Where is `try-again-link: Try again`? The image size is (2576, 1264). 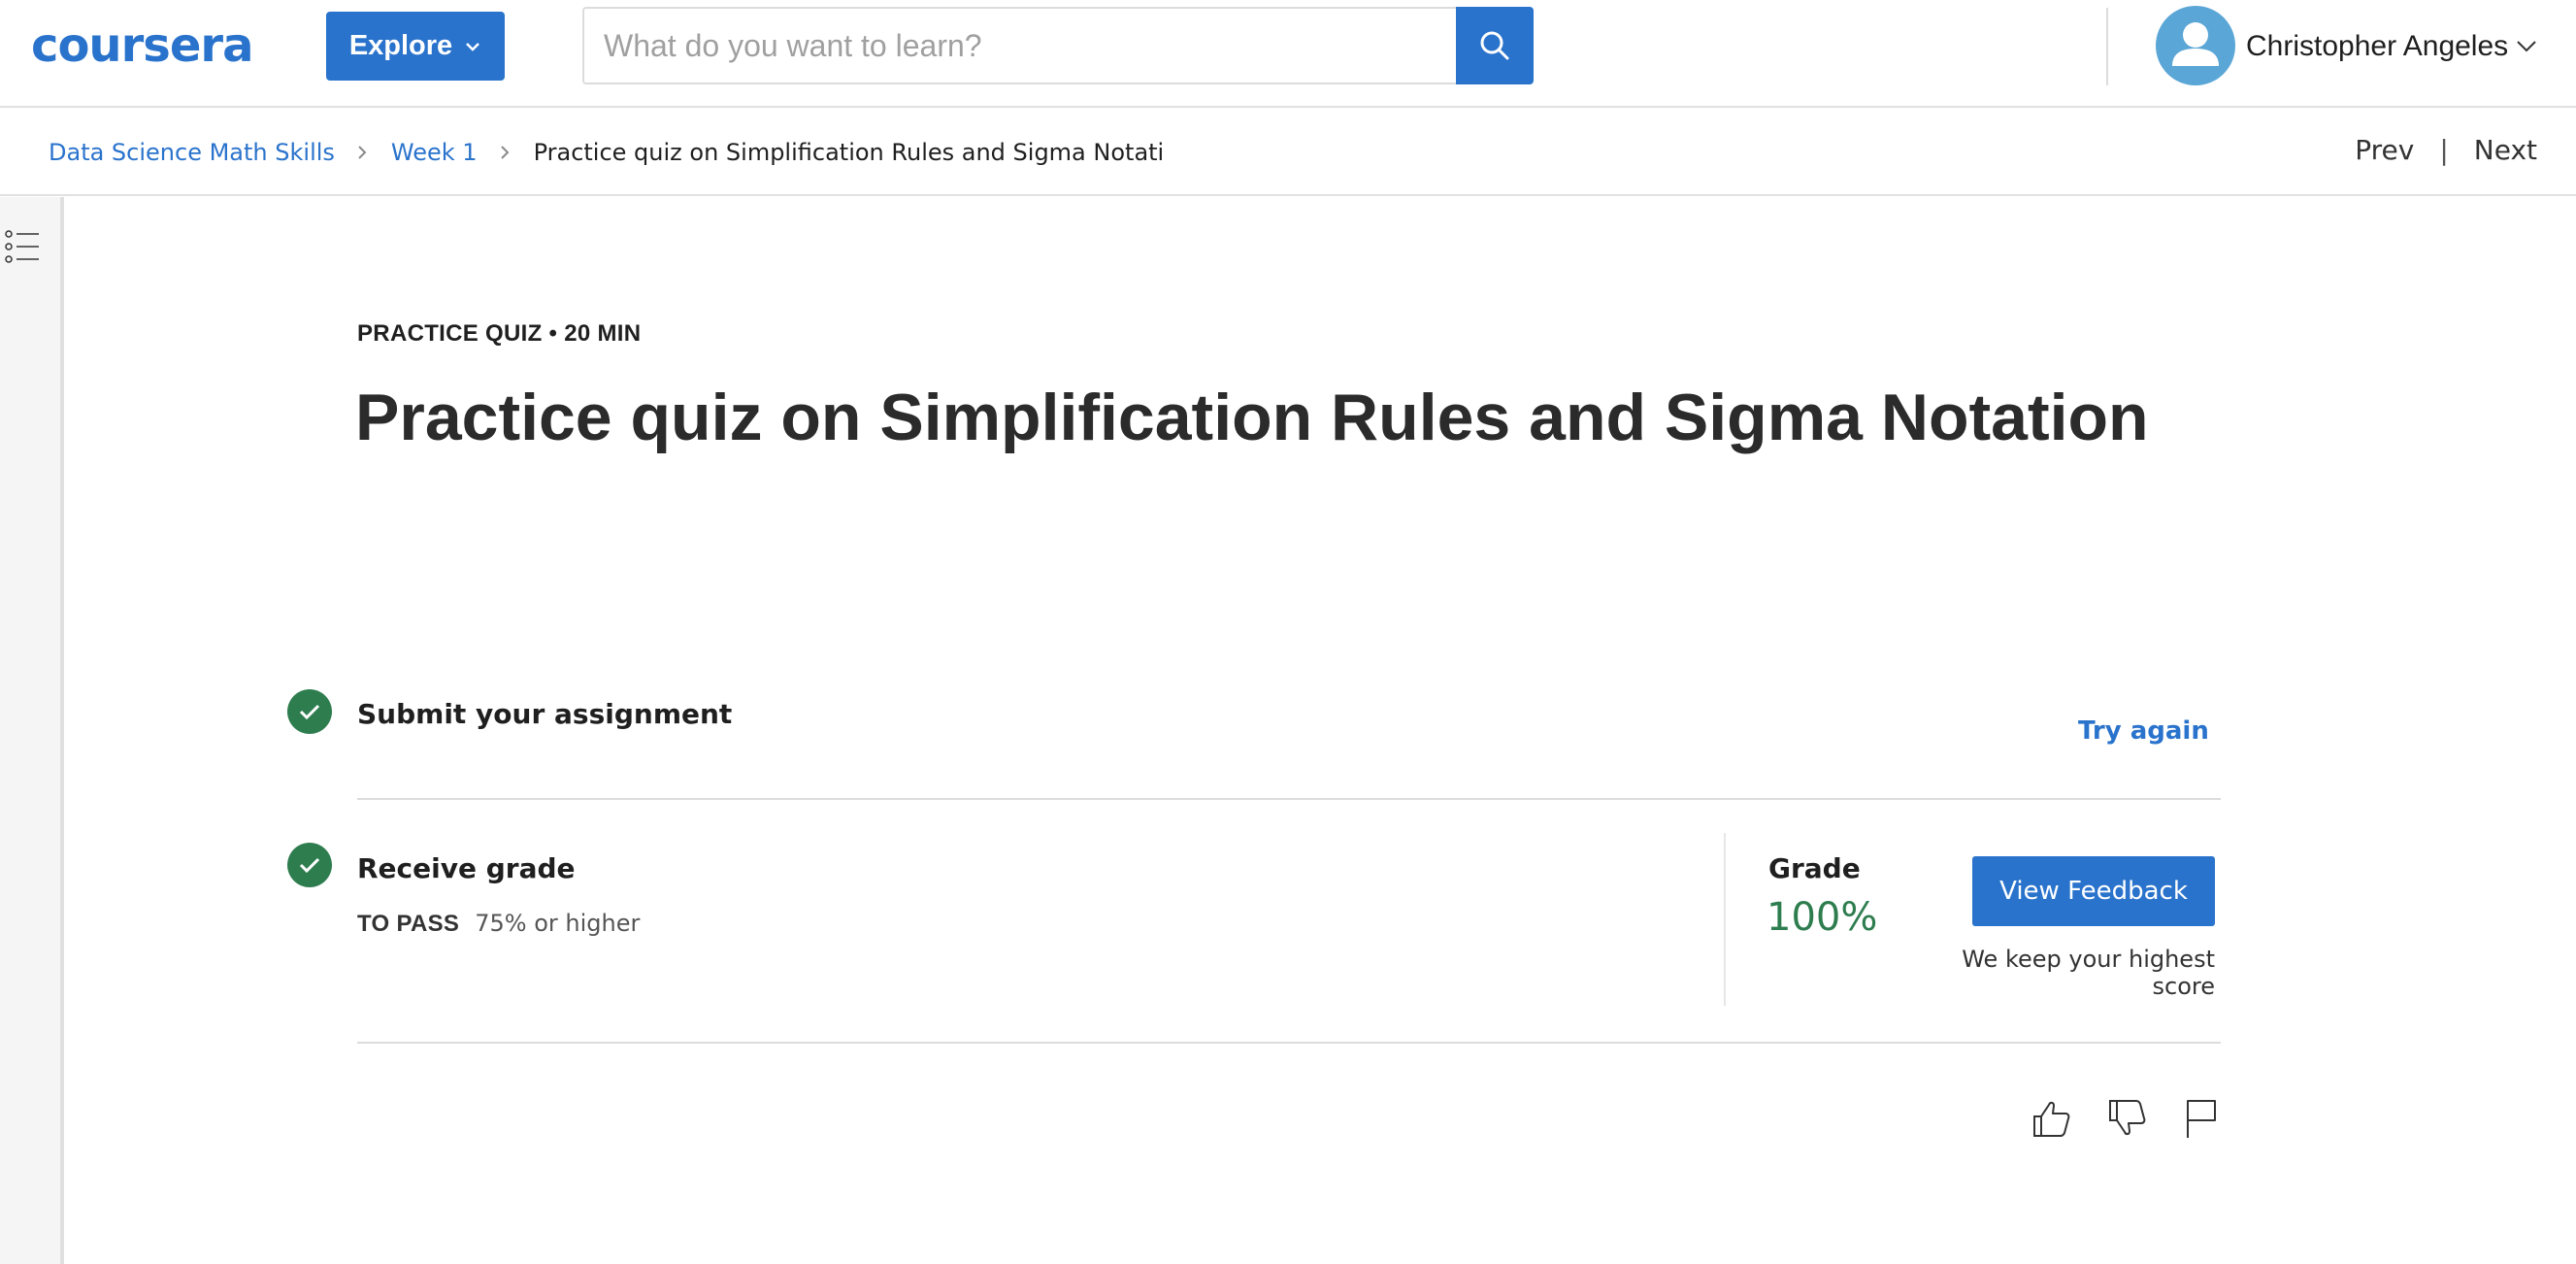
try-again-link: Try again is located at coordinates (2143, 731).